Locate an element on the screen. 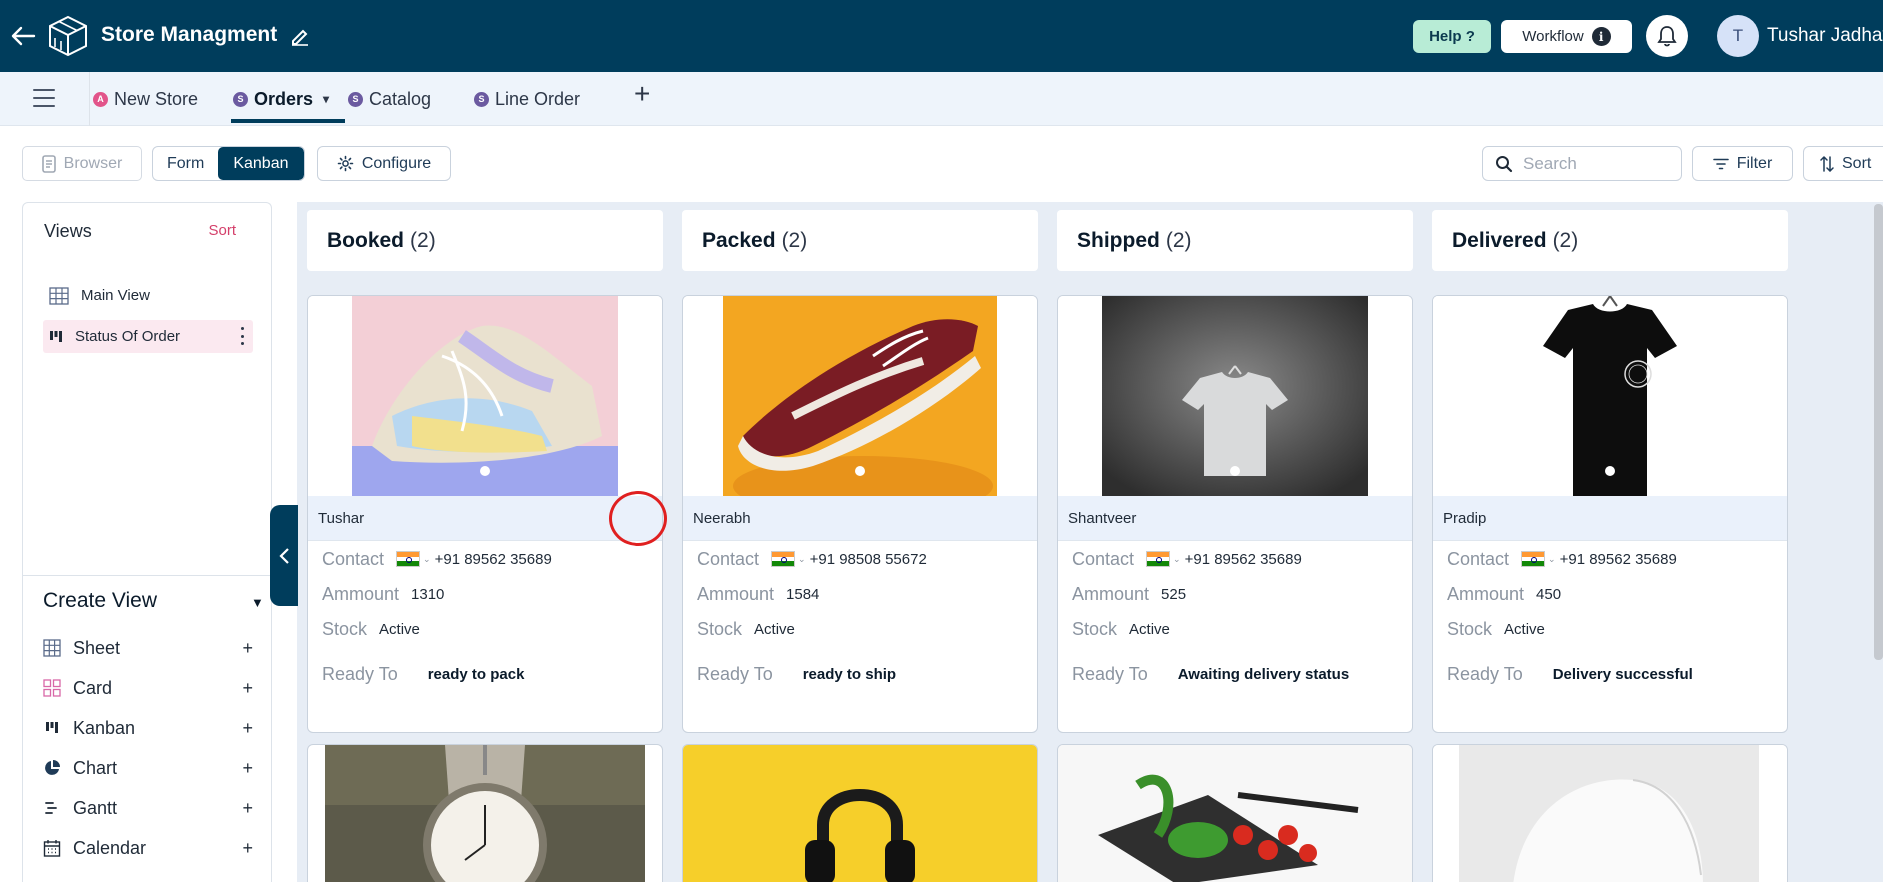 Image resolution: width=1883 pixels, height=882 pixels. tab-new-store: A New Store is located at coordinates (145, 99).